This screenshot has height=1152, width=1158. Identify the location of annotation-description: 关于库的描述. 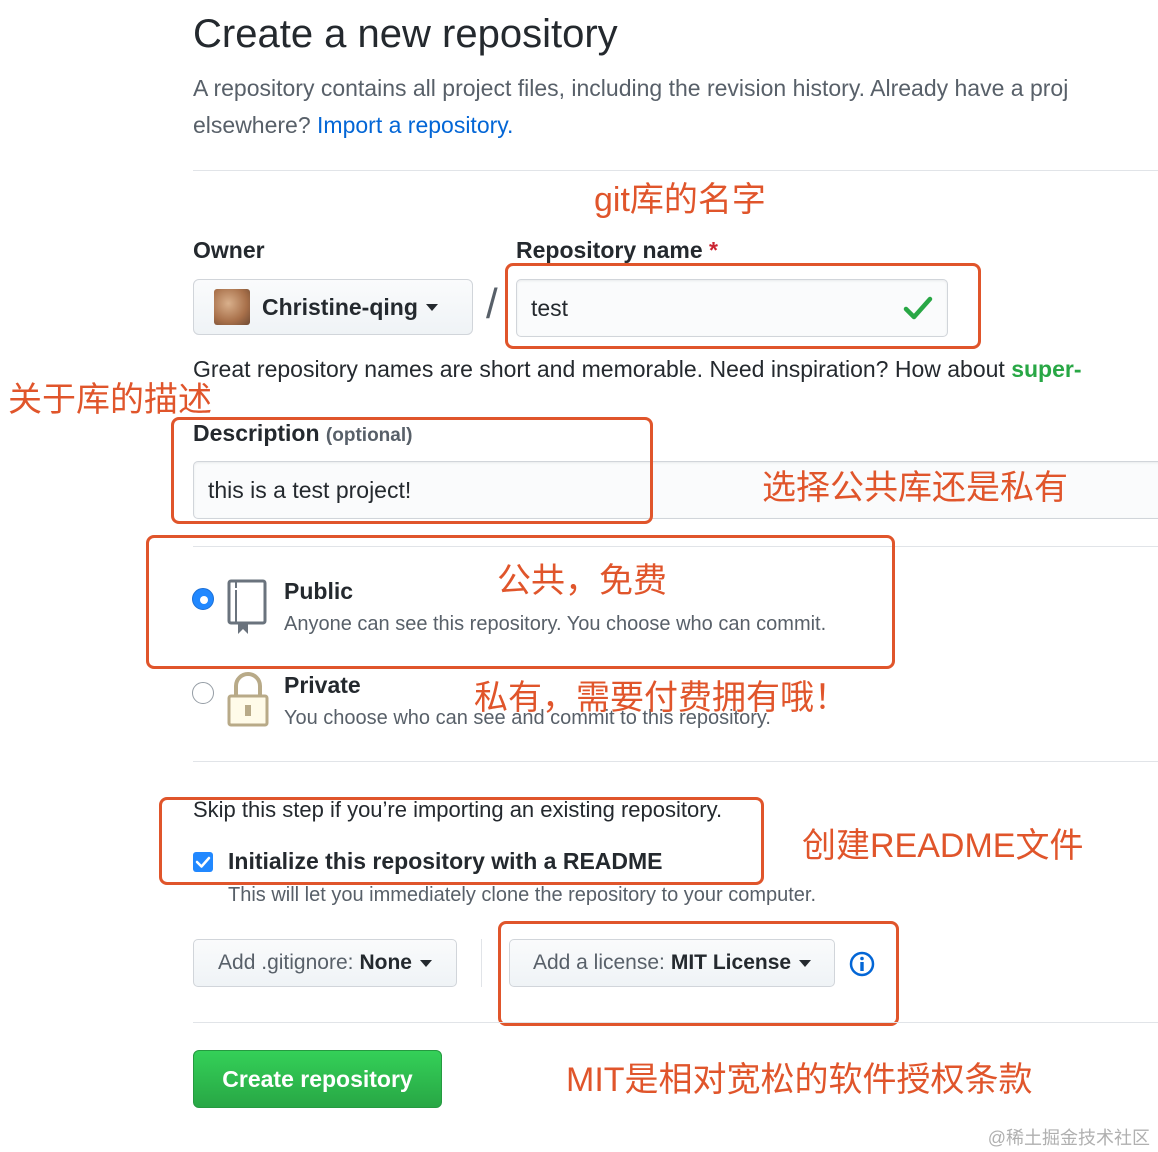
(110, 400).